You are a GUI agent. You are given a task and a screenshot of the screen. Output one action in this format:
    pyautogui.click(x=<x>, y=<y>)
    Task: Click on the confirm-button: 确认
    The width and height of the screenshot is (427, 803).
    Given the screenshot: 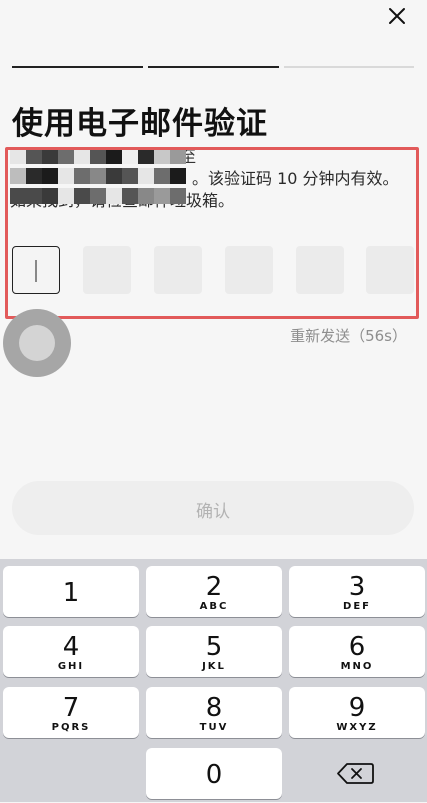 What is the action you would take?
    pyautogui.click(x=213, y=508)
    